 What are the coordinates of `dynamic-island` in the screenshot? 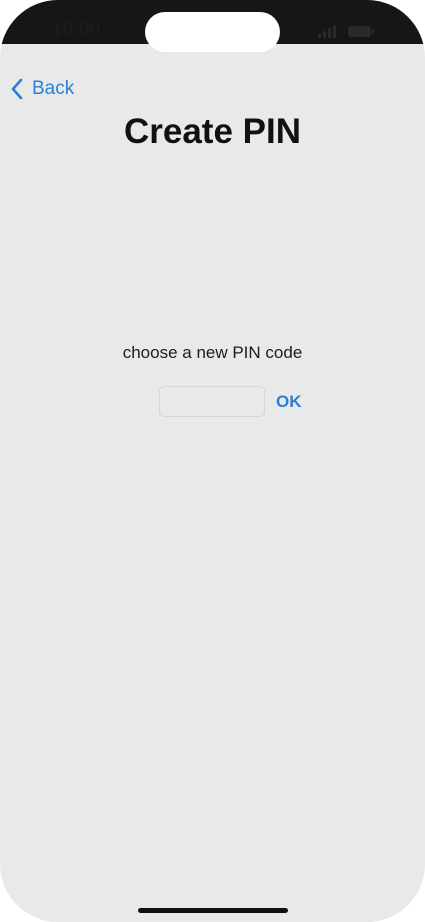 It's located at (212, 32).